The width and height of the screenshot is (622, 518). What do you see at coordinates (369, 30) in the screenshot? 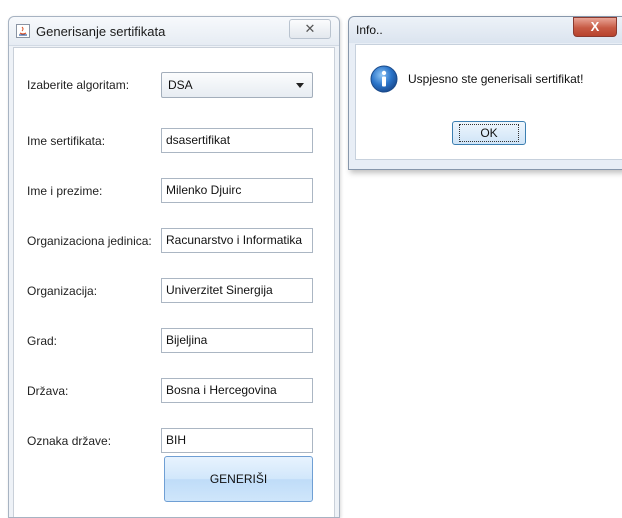
I see `dialog-title: Info..` at bounding box center [369, 30].